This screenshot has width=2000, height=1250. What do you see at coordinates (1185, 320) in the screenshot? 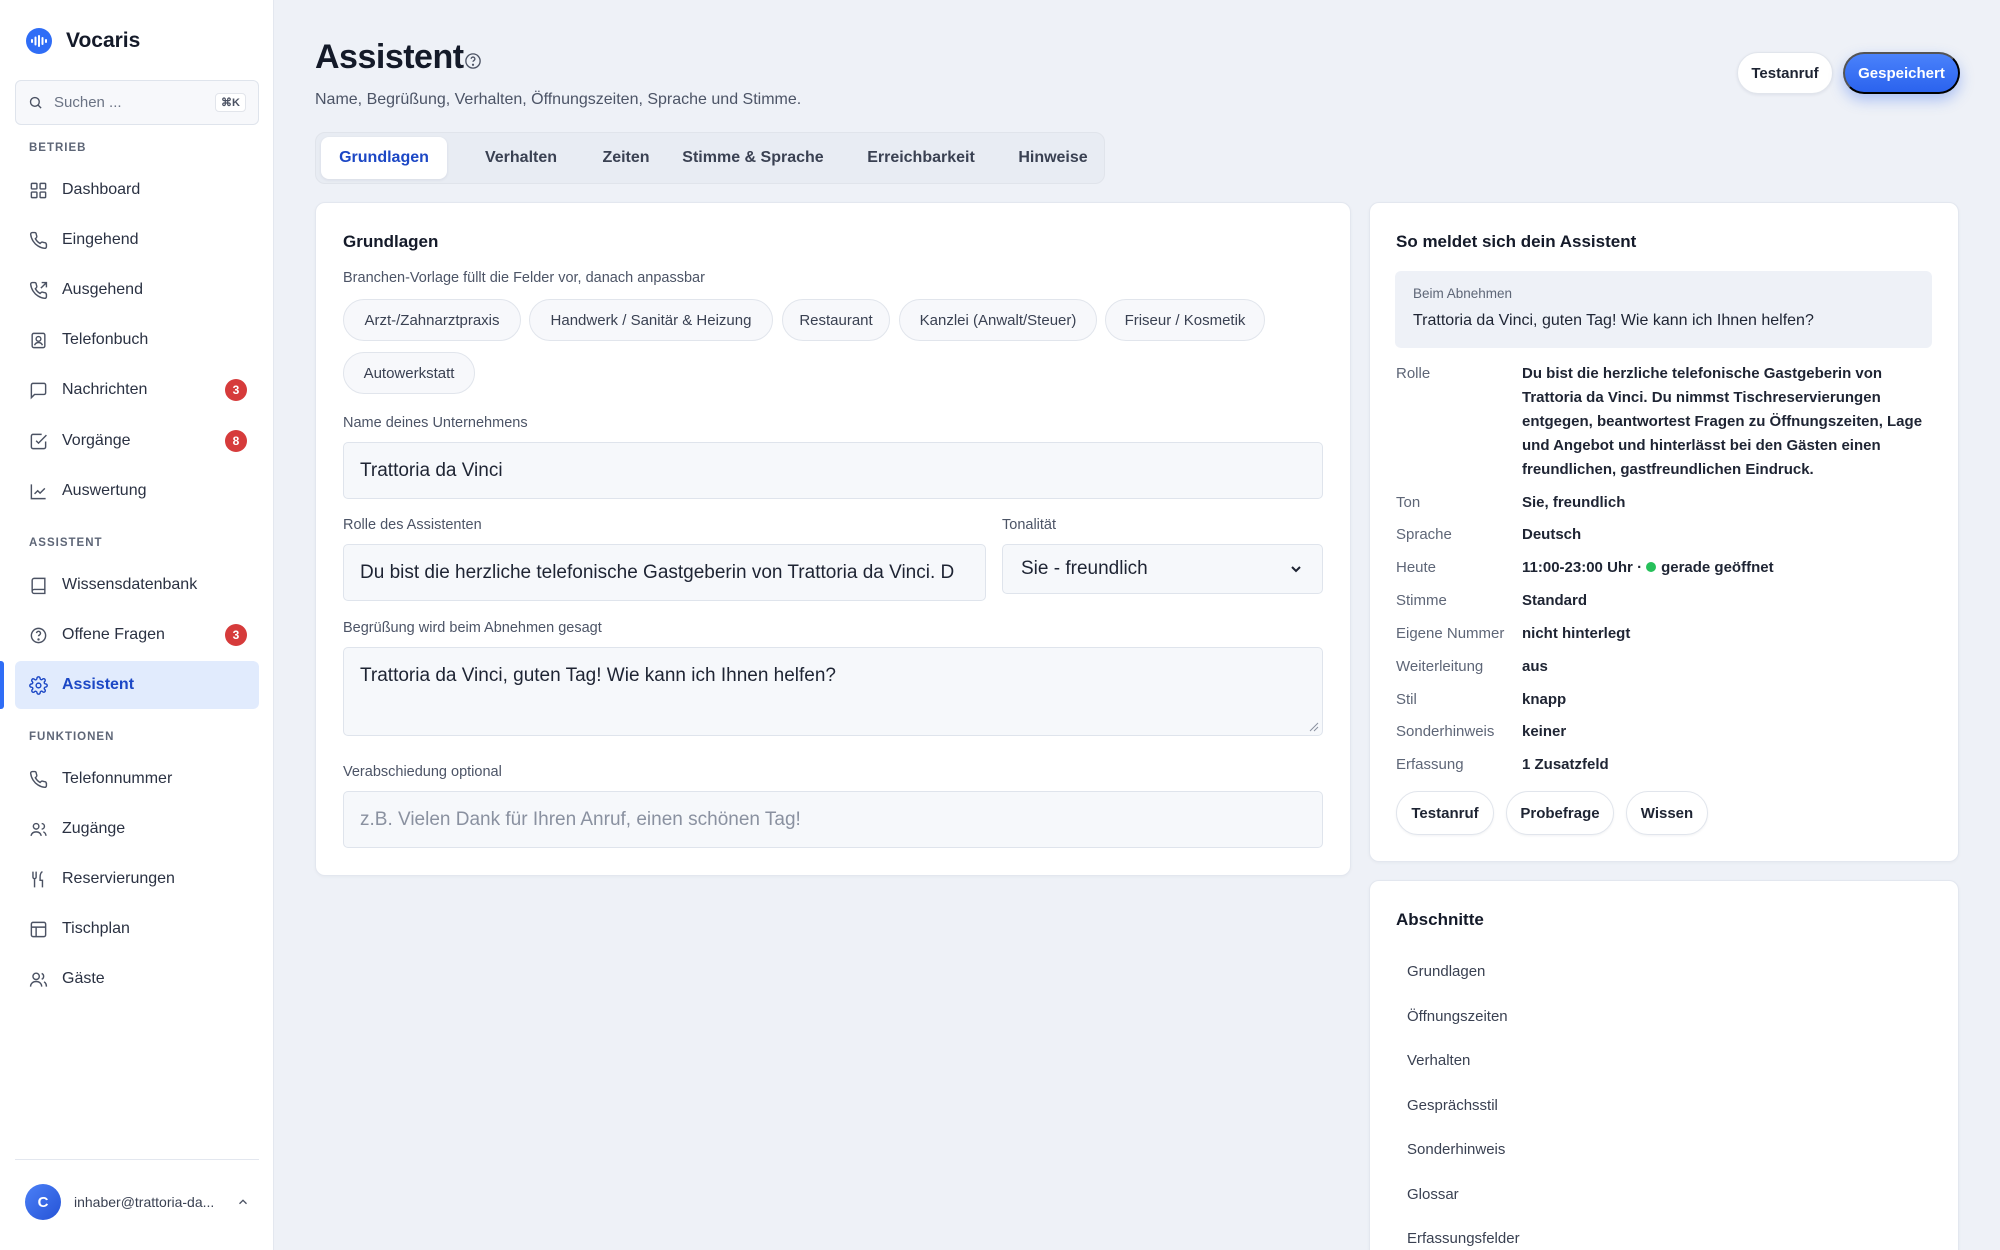
I see `template-chip-friseur: Friseur / Kosmetik` at bounding box center [1185, 320].